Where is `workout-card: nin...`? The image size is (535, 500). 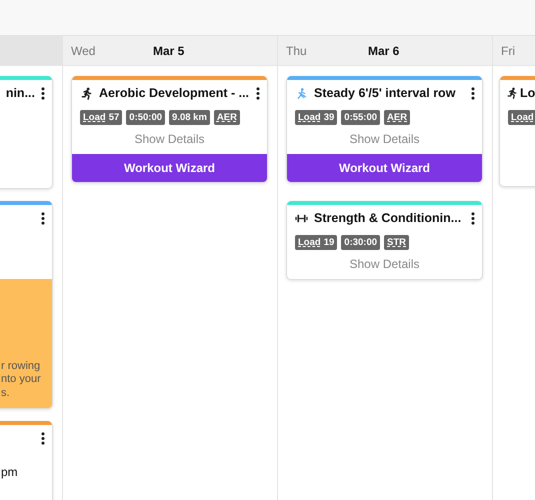
workout-card: nin... is located at coordinates (26, 132).